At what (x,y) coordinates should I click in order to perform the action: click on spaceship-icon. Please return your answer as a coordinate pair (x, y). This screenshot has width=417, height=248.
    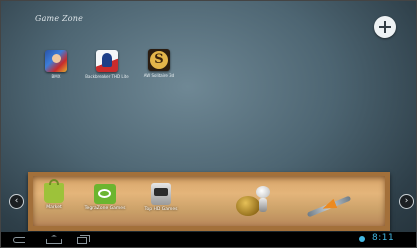
    Looking at the image, I should click on (329, 207).